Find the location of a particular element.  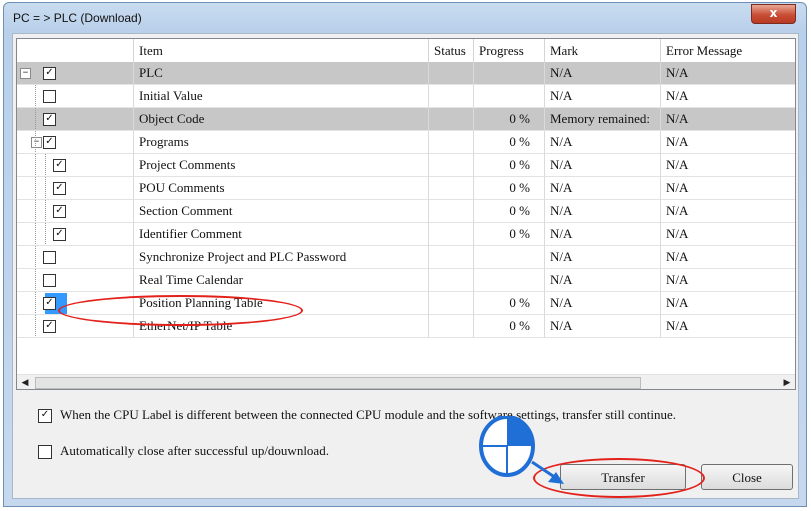

table-row: Initial Value N/A N/A is located at coordinates (406, 96).